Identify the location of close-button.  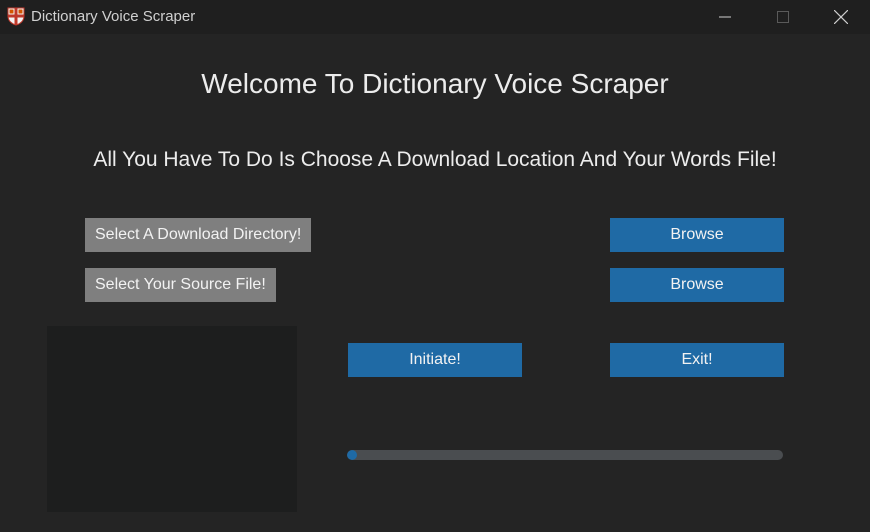
(841, 17).